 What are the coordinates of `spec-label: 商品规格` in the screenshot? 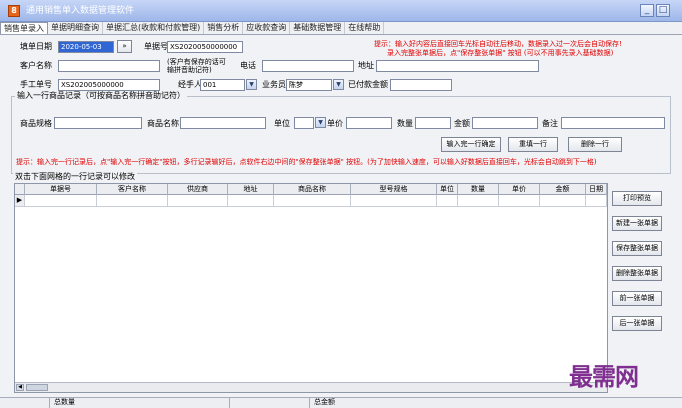 It's located at (36, 123).